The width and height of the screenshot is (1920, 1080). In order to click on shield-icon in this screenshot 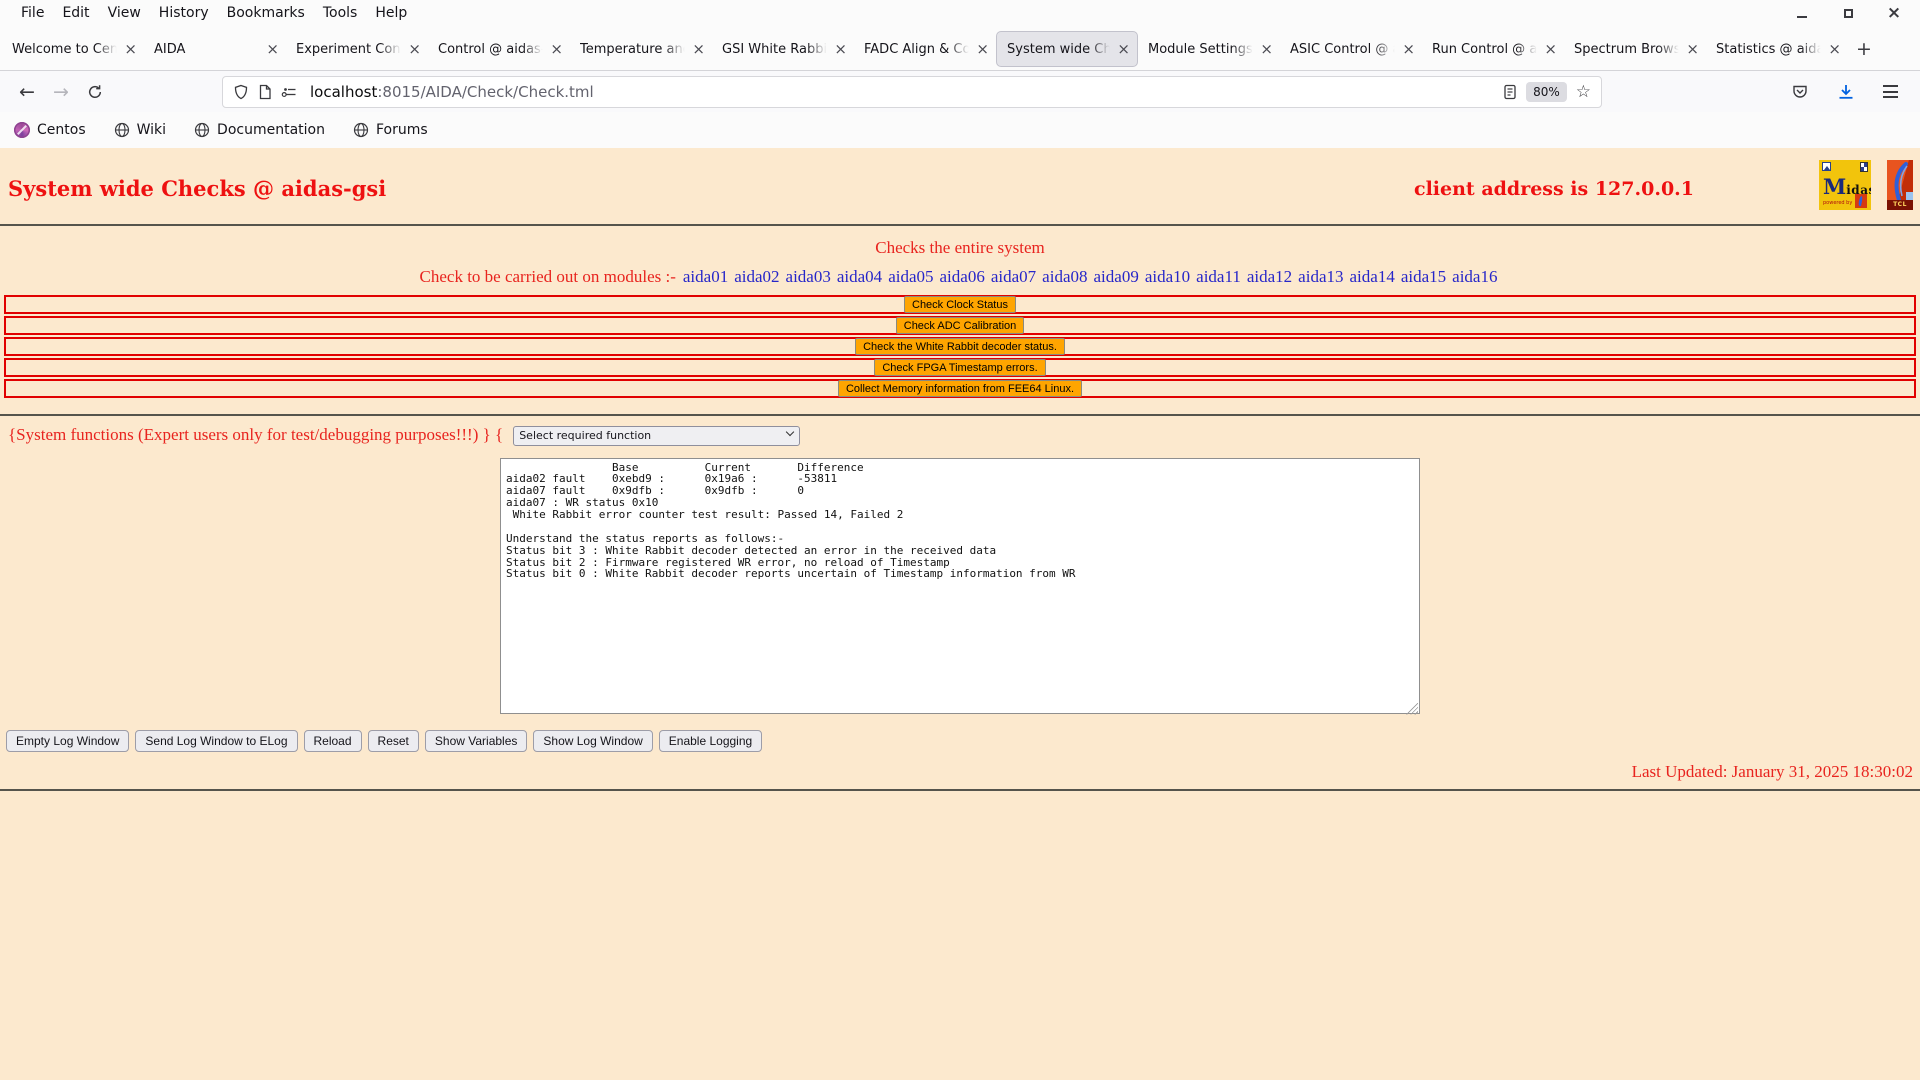, I will do `click(241, 92)`.